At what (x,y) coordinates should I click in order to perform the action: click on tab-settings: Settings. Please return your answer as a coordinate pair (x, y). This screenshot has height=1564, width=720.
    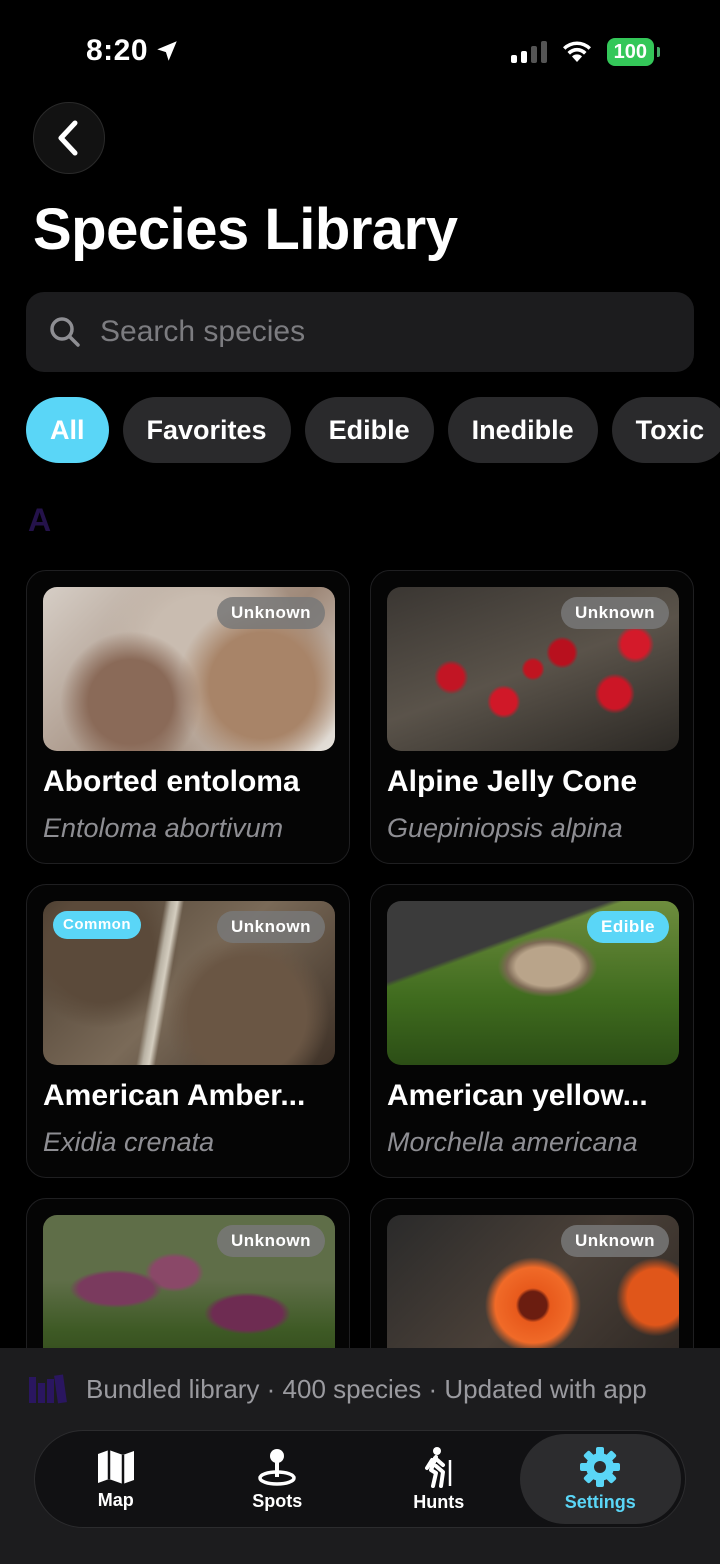
    Looking at the image, I should click on (600, 1479).